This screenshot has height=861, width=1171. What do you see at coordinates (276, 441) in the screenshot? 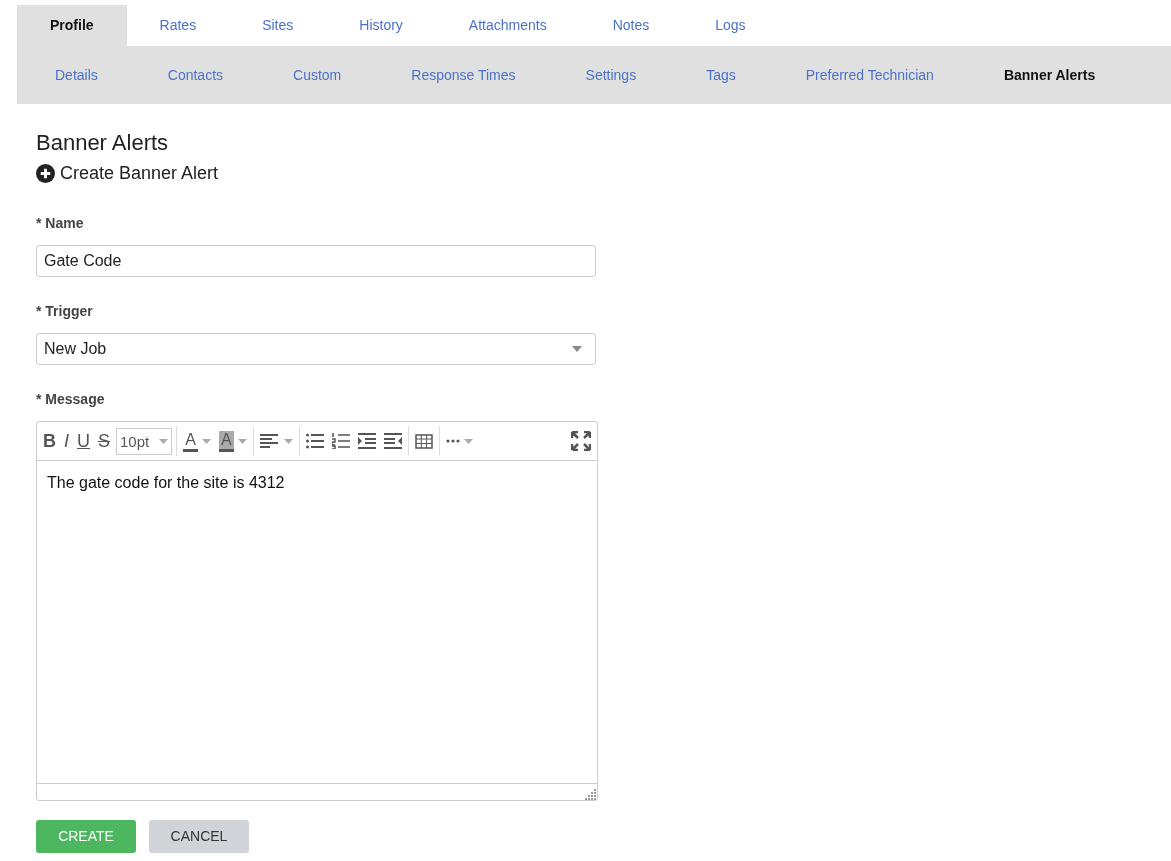
I see `align-left-button` at bounding box center [276, 441].